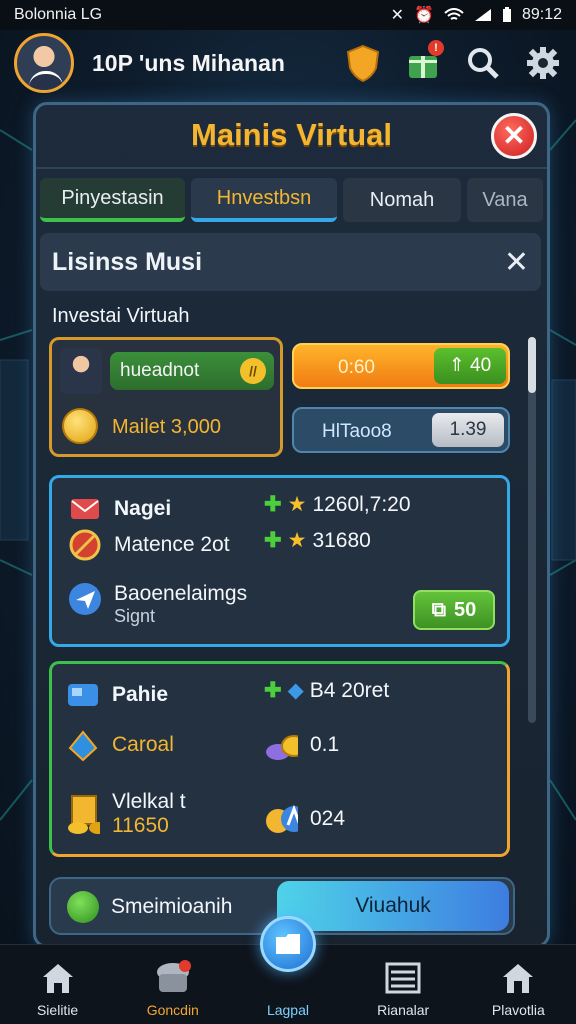 This screenshot has width=576, height=1024. Describe the element at coordinates (301, 745) in the screenshot. I see `list-item: 0.1` at that location.